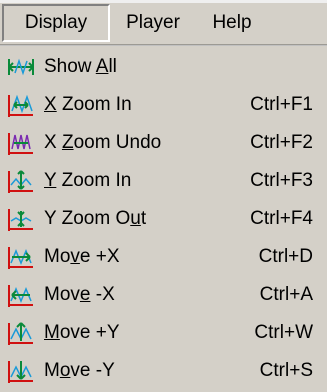  What do you see at coordinates (103, 142) in the screenshot?
I see `menu-item-label: X Zoom Undo` at bounding box center [103, 142].